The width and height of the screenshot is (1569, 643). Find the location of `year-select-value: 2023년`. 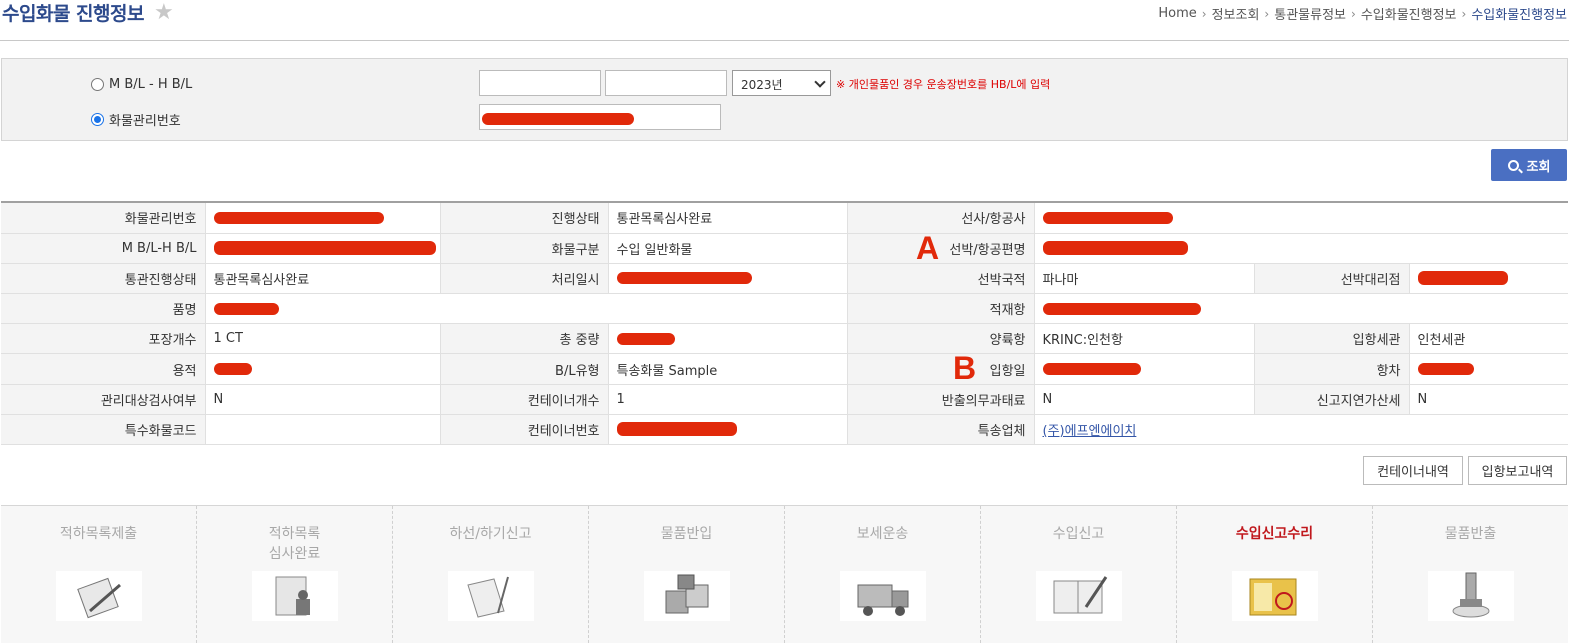

year-select-value: 2023년 is located at coordinates (762, 85).